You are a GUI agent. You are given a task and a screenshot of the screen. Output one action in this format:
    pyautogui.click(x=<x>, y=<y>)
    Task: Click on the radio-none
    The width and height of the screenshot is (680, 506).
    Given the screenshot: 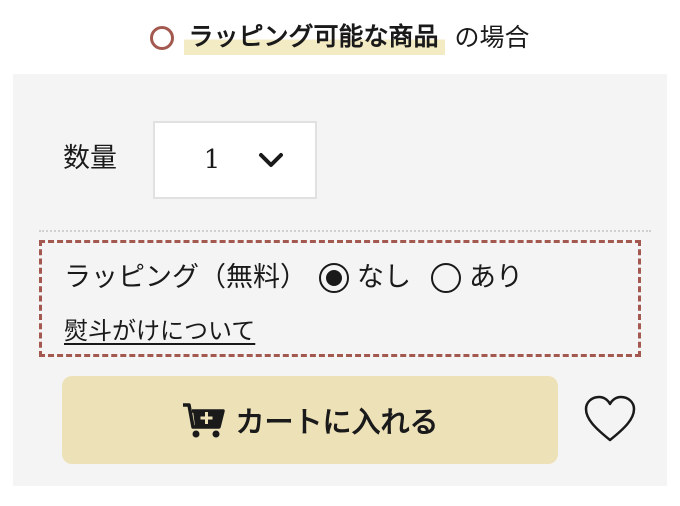 What is the action you would take?
    pyautogui.click(x=334, y=278)
    